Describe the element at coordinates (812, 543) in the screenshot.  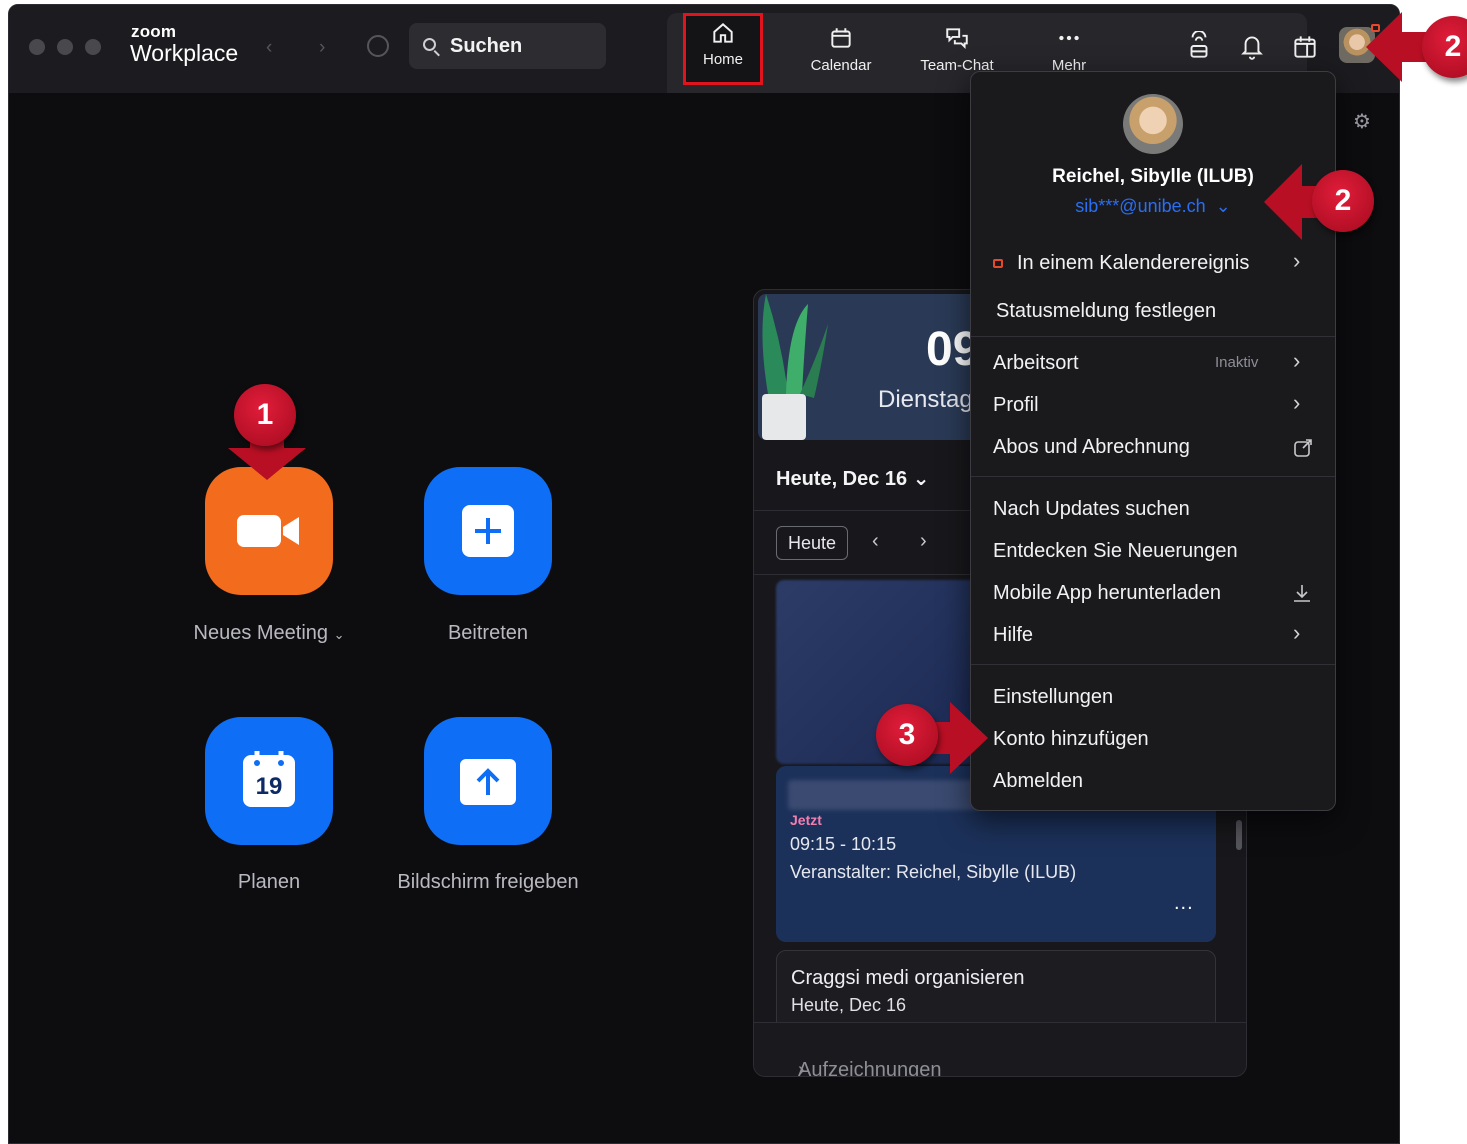
I see `today-button: Heute` at that location.